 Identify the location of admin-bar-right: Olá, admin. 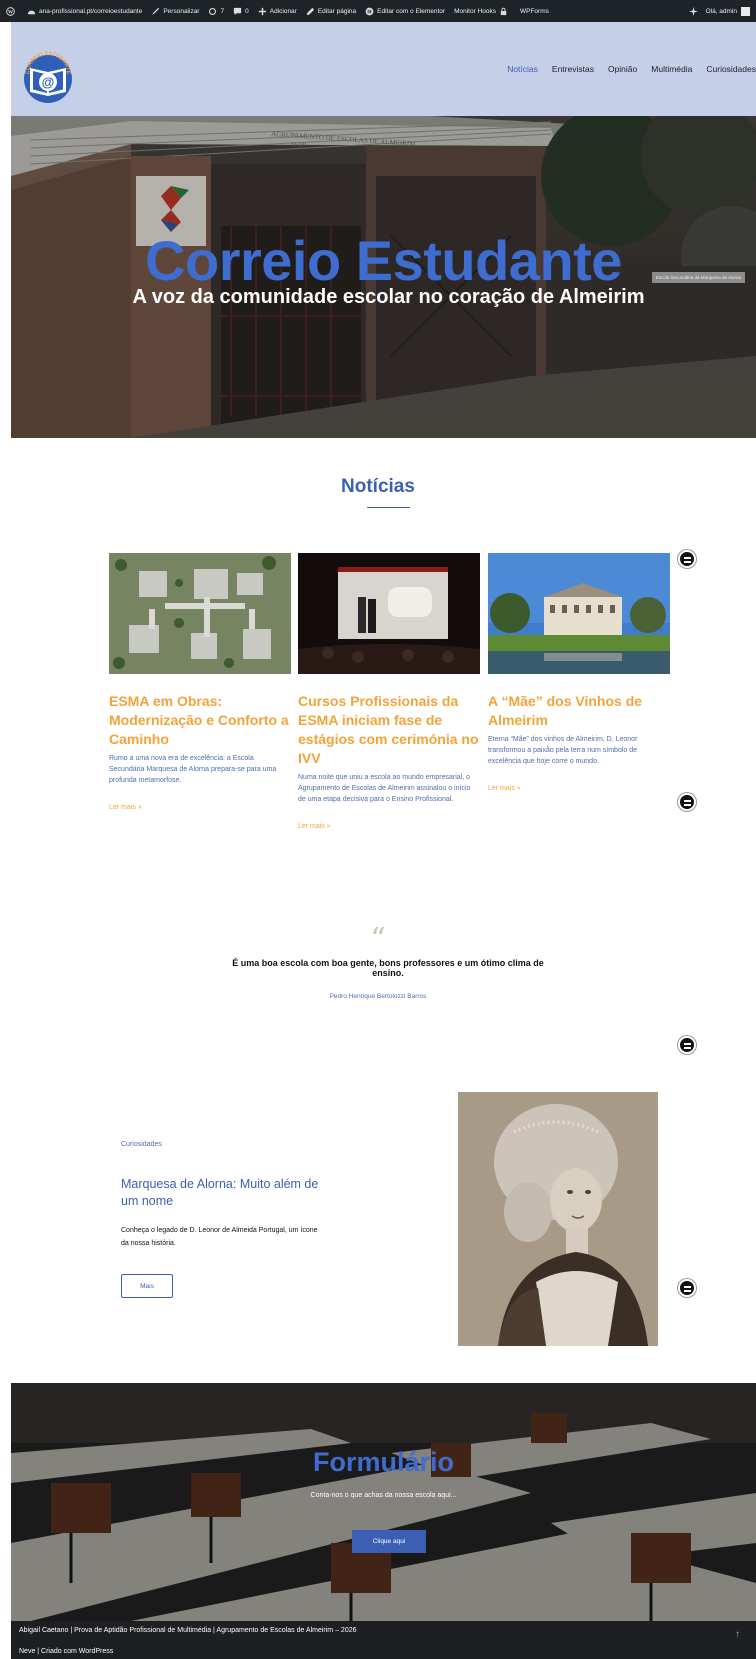
(719, 11).